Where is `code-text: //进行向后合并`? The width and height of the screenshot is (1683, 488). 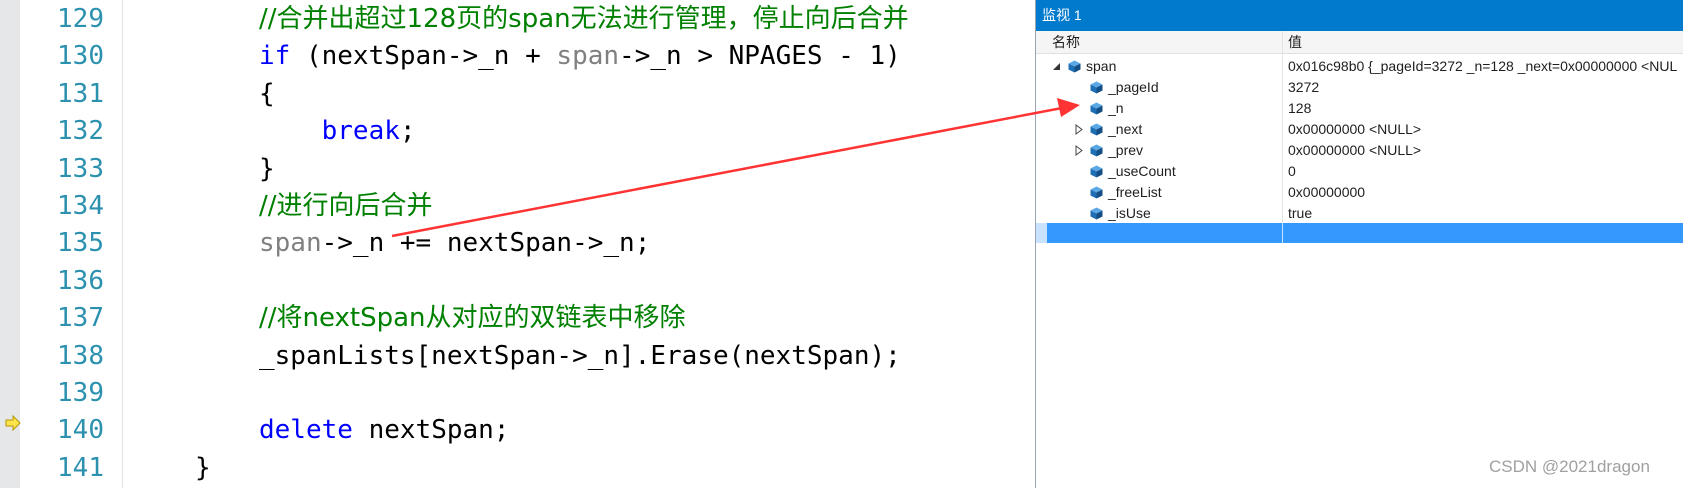 code-text: //进行向后合并 is located at coordinates (346, 206).